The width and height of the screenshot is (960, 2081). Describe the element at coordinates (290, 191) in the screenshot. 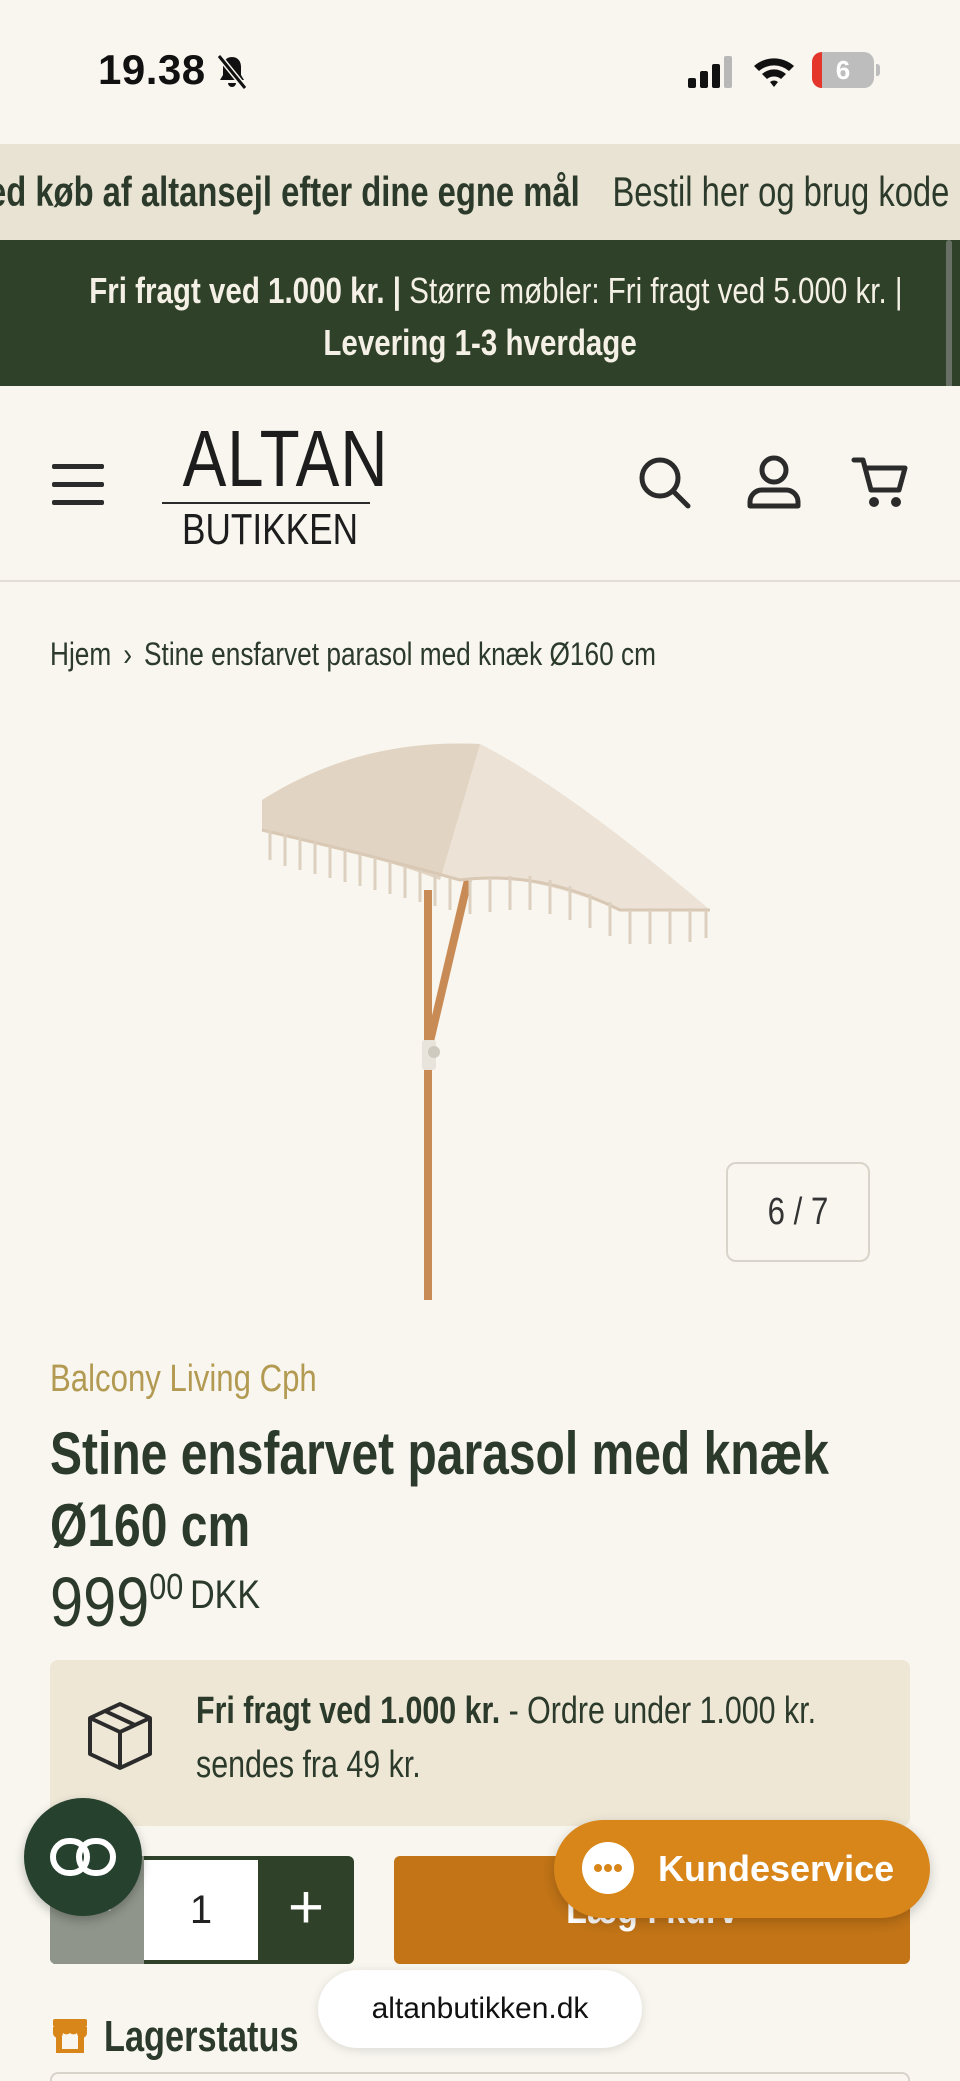

I see `marquee-text-1: ed køb af altansejl efter dine egne mål` at that location.